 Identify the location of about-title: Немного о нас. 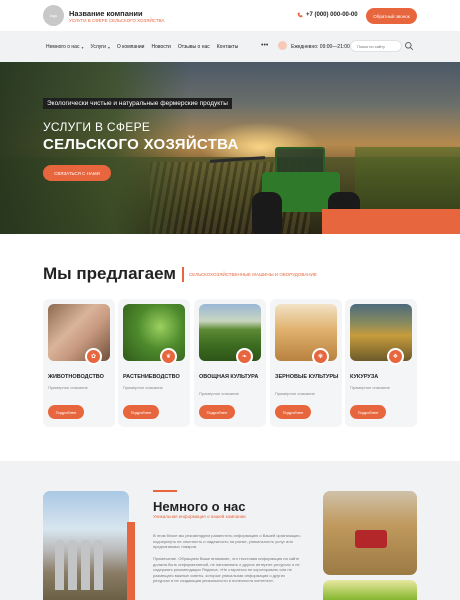
(199, 506).